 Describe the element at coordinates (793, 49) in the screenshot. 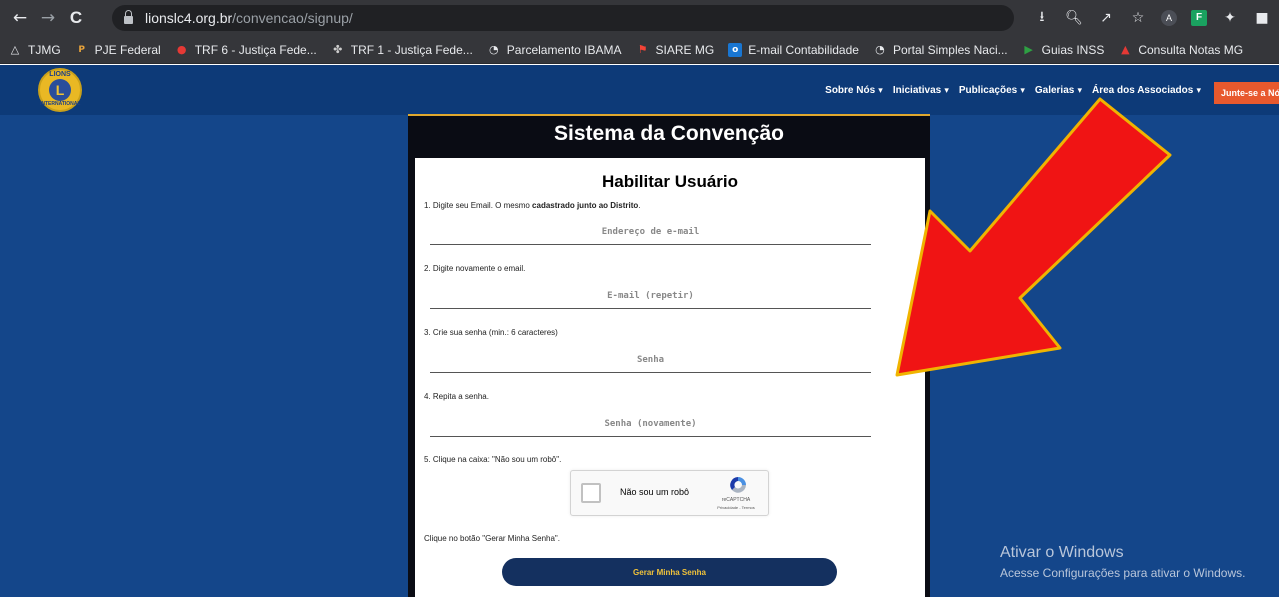

I see `bookmark-email-contabilidade: o E-mail Contabilidade` at that location.